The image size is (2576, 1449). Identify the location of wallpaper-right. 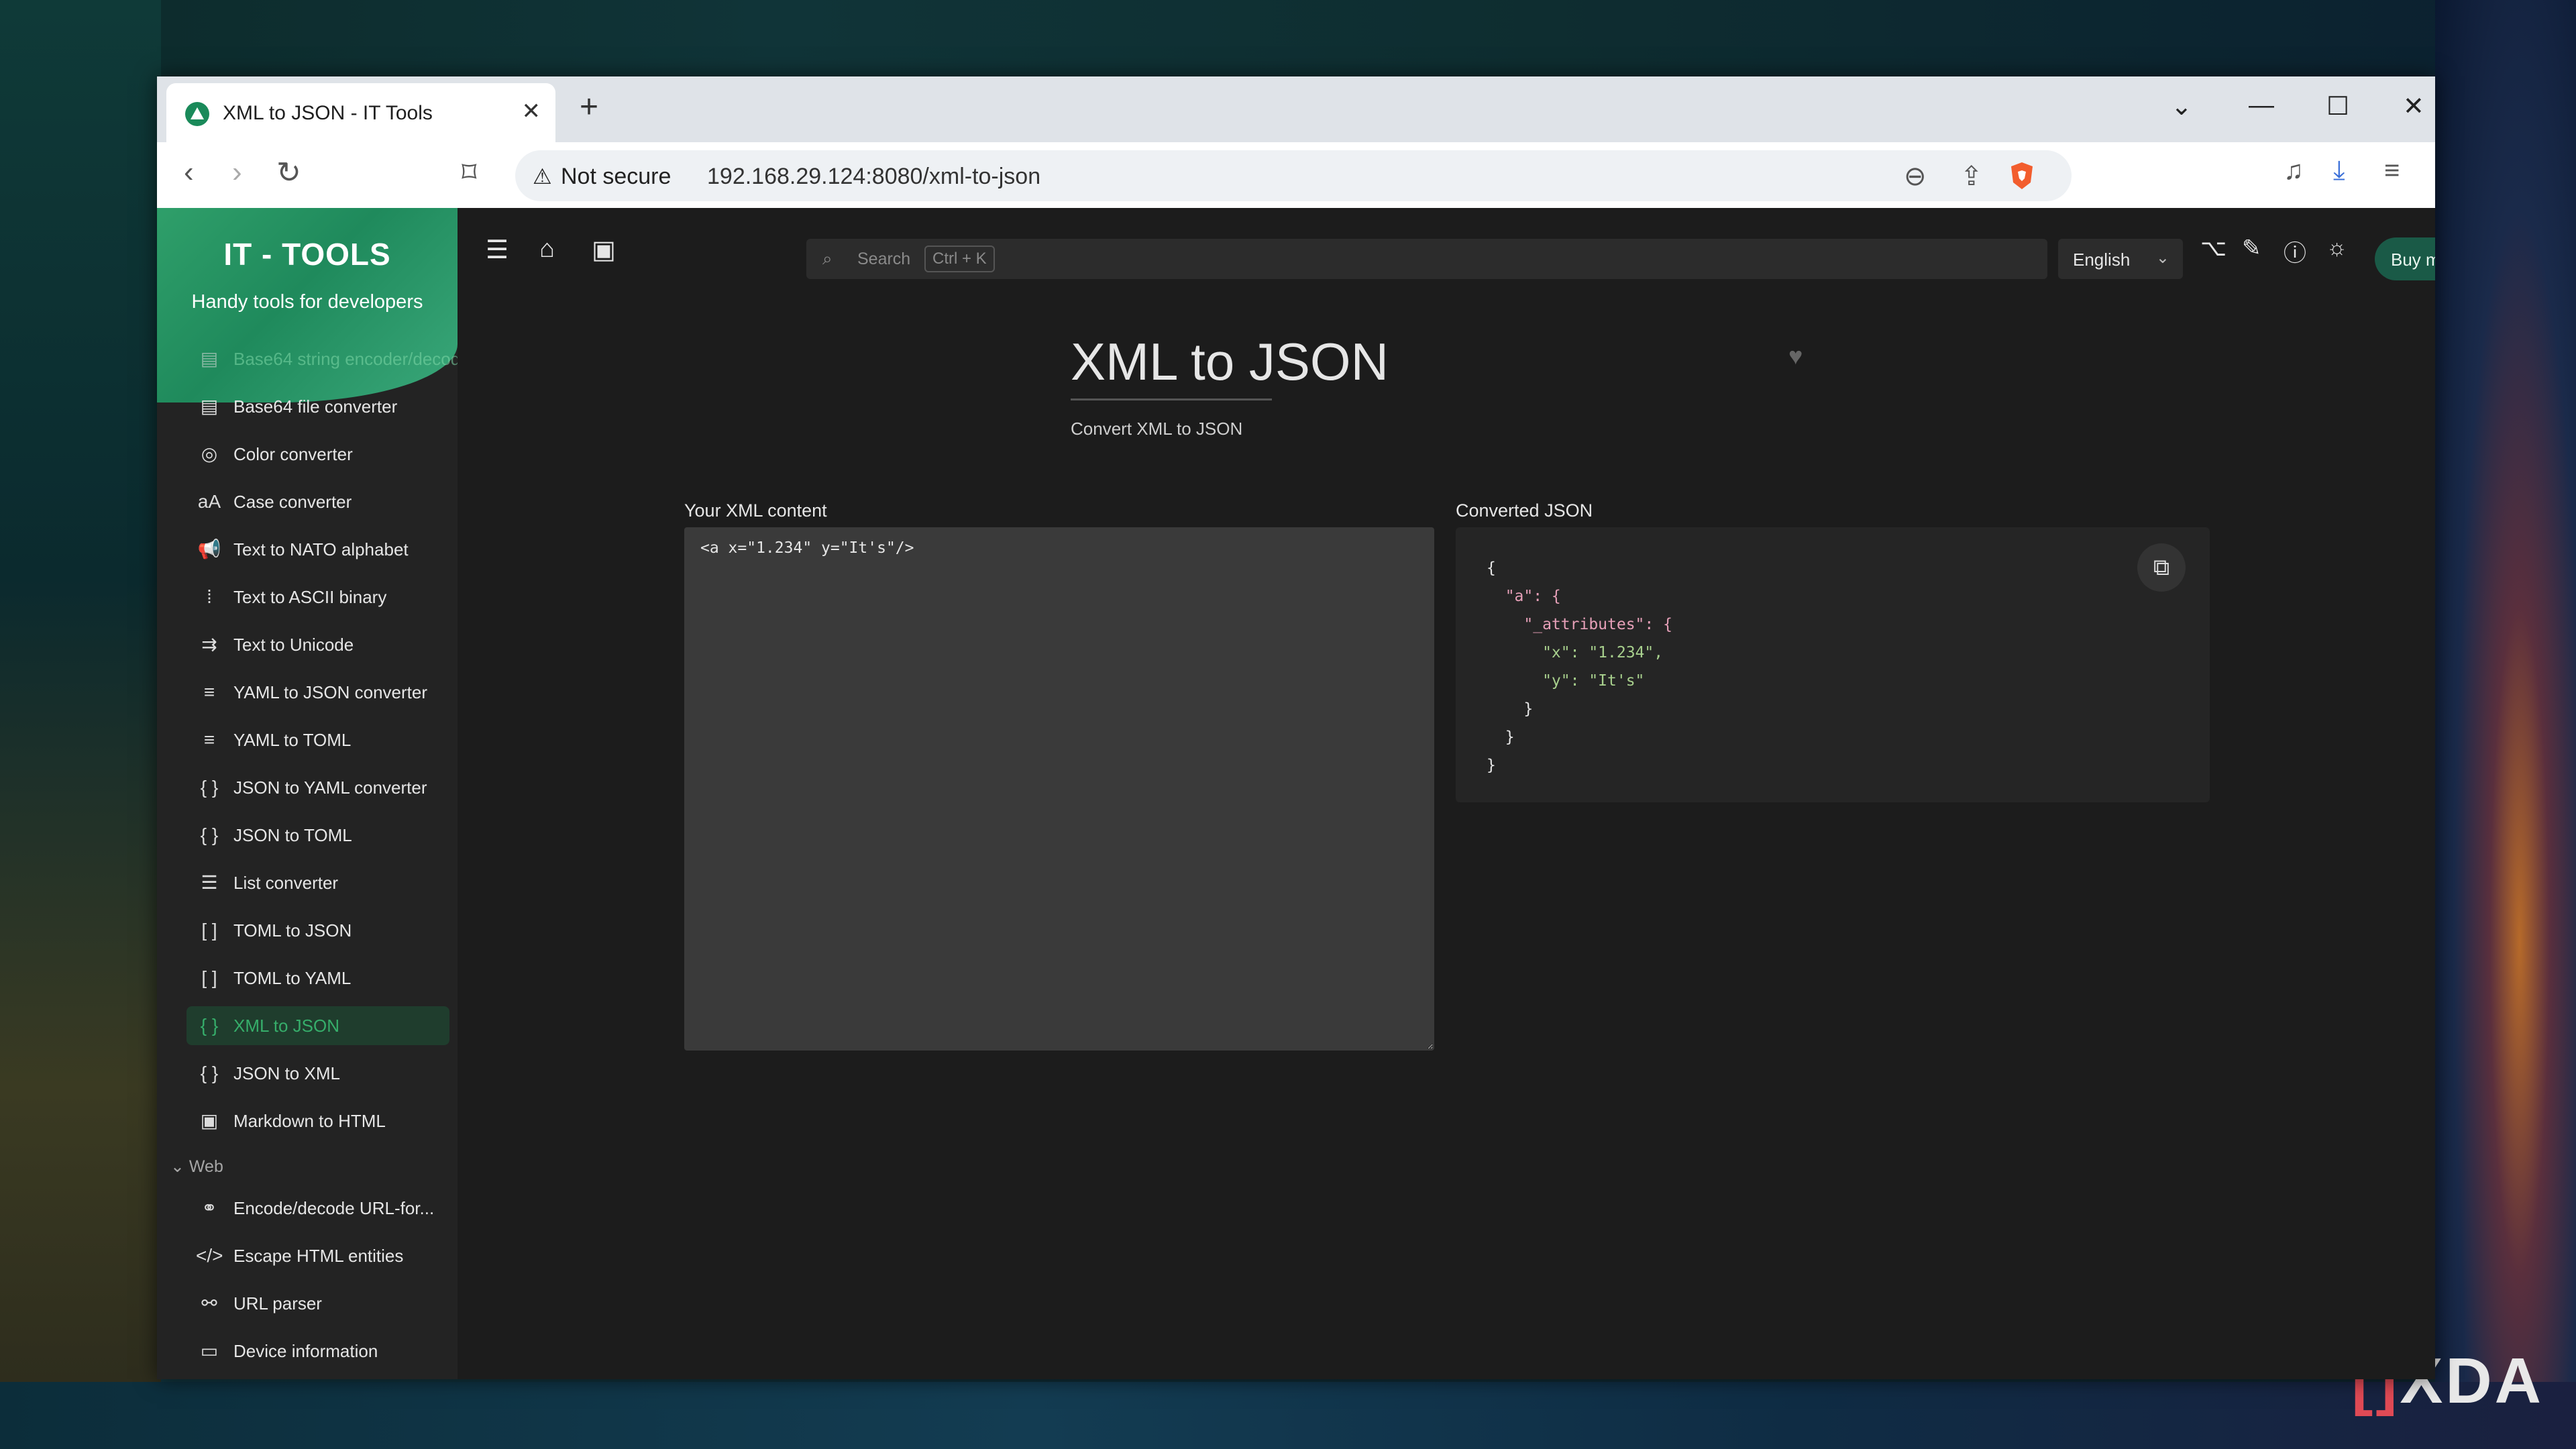
(2505, 724).